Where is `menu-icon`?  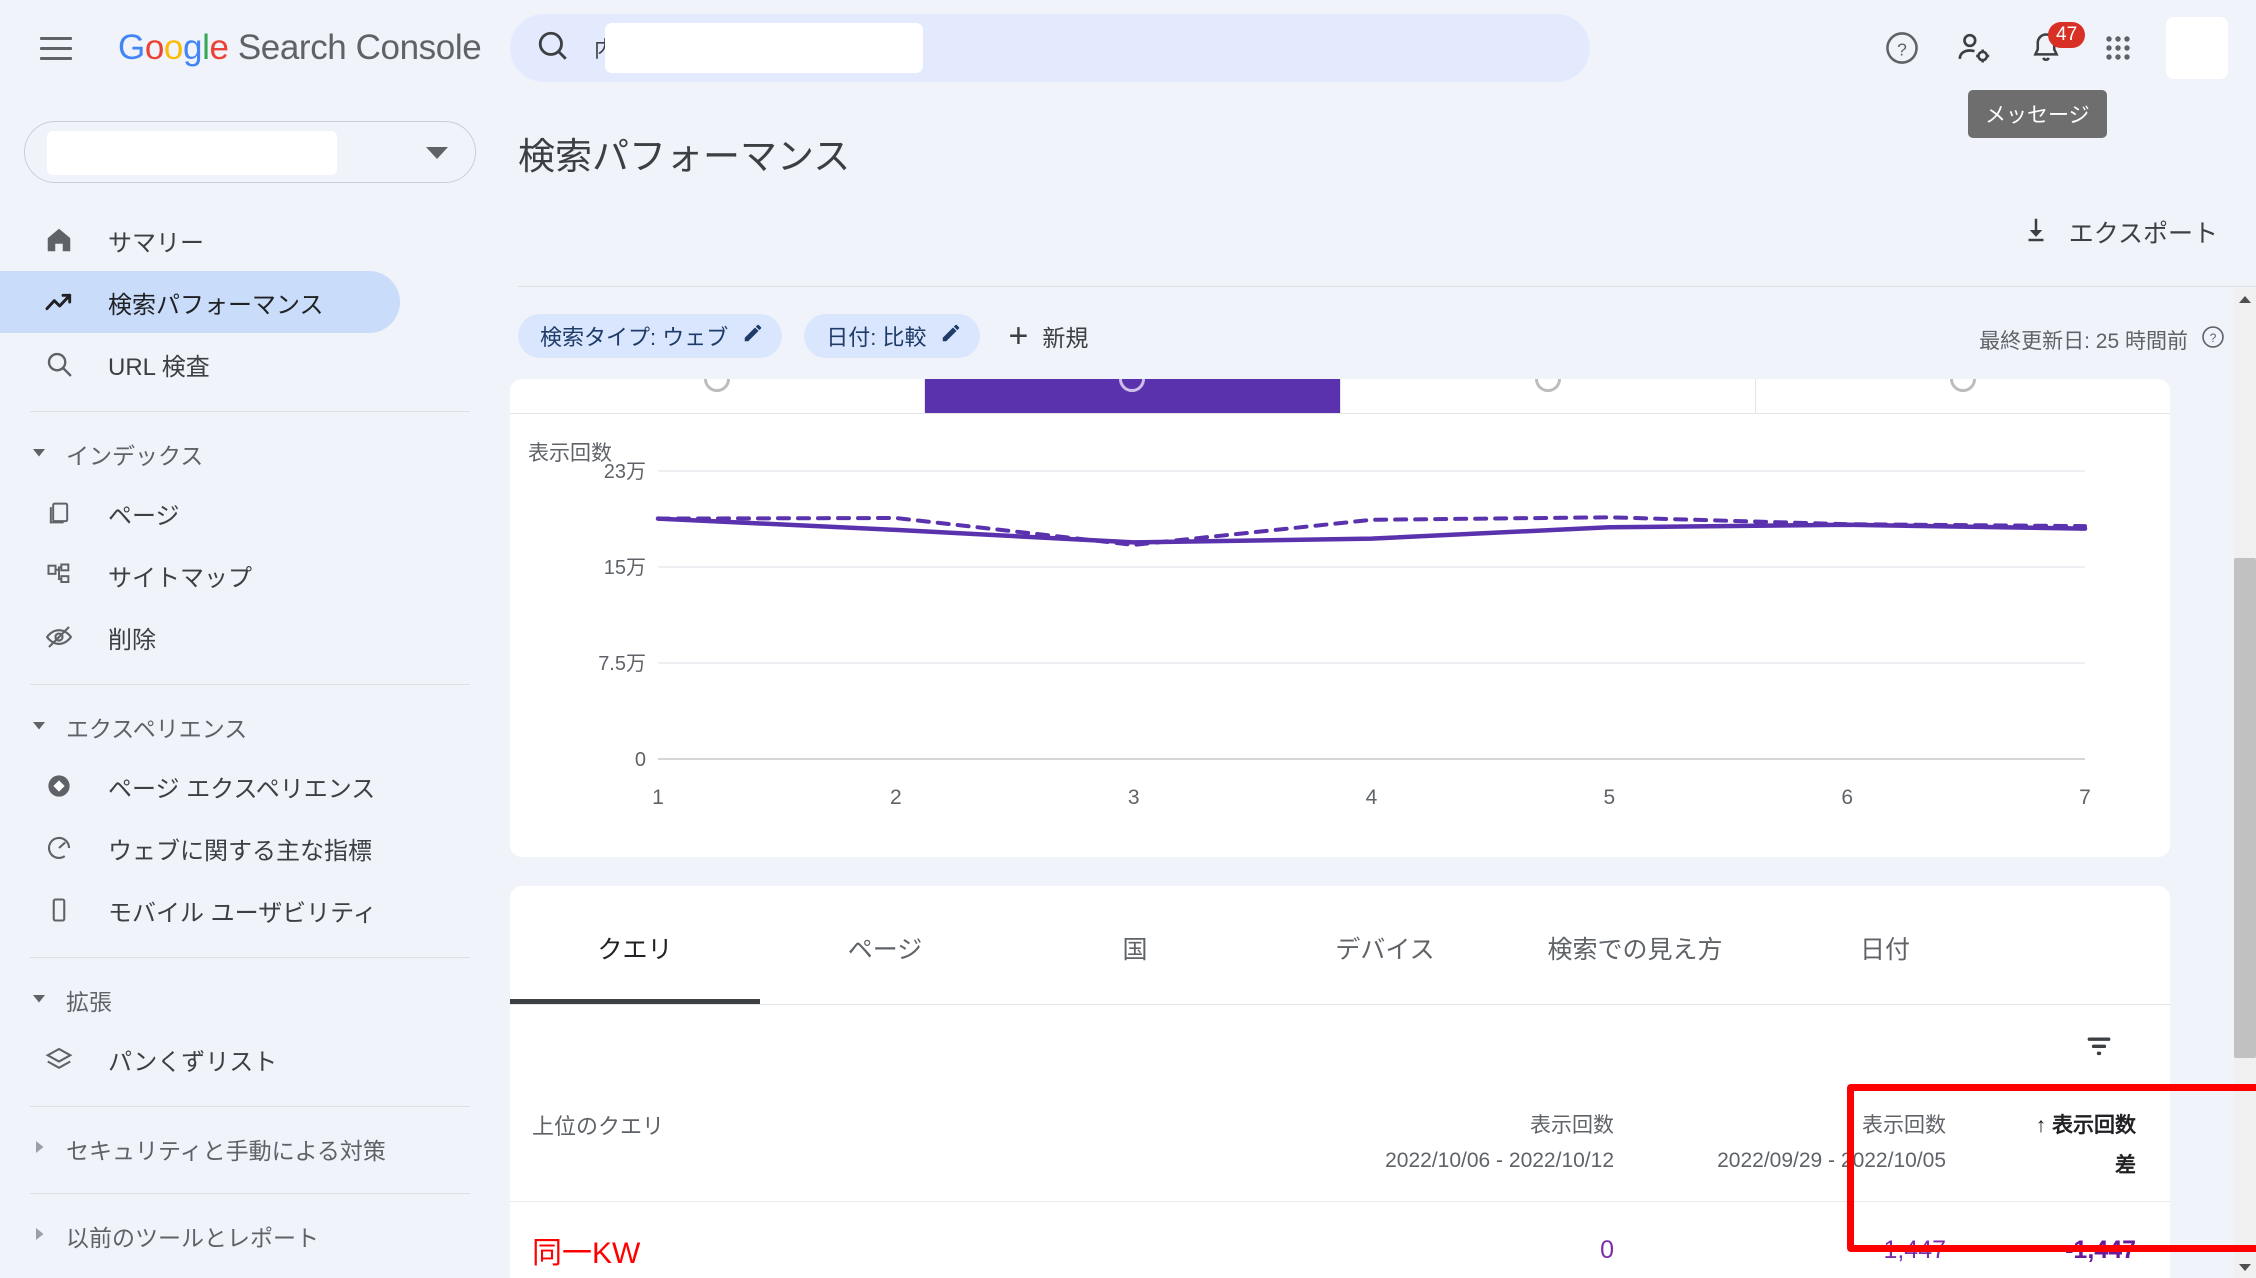 menu-icon is located at coordinates (56, 48).